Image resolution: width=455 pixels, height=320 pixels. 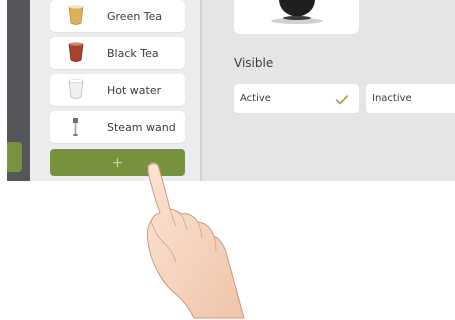 I want to click on cup-image-icon, so click(x=297, y=12).